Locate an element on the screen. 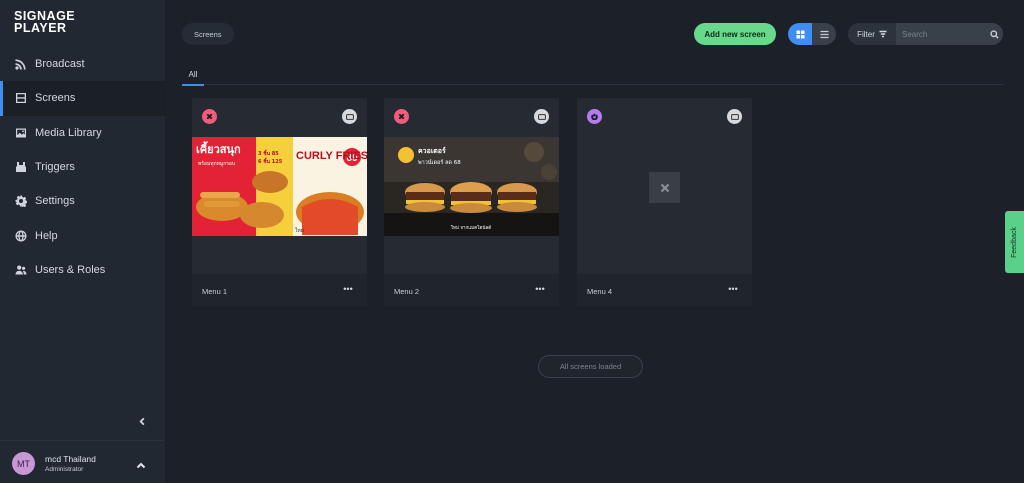 This screenshot has width=1024, height=483. filter-icon is located at coordinates (883, 34).